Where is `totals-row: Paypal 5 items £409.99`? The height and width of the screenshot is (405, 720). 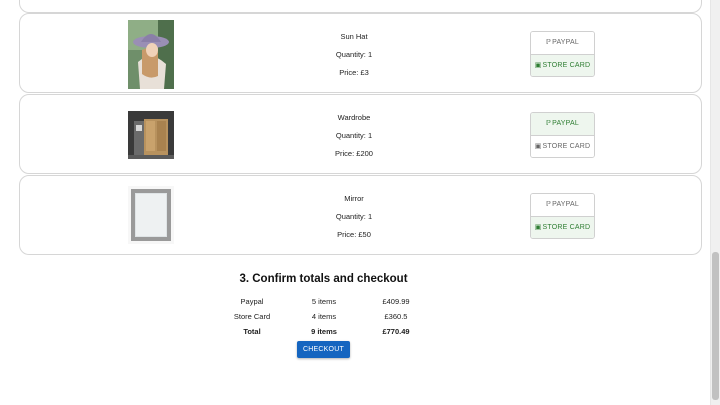
totals-row: Paypal 5 items £409.99 is located at coordinates (325, 304).